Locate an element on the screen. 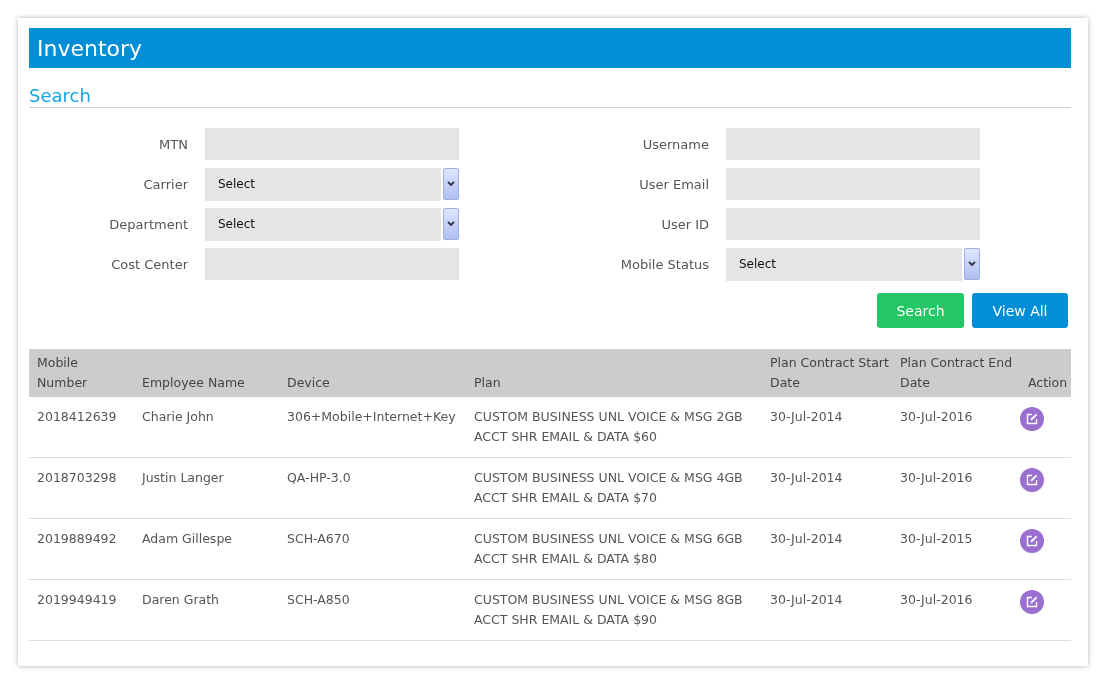  field-label: Cost Center is located at coordinates (149, 264).